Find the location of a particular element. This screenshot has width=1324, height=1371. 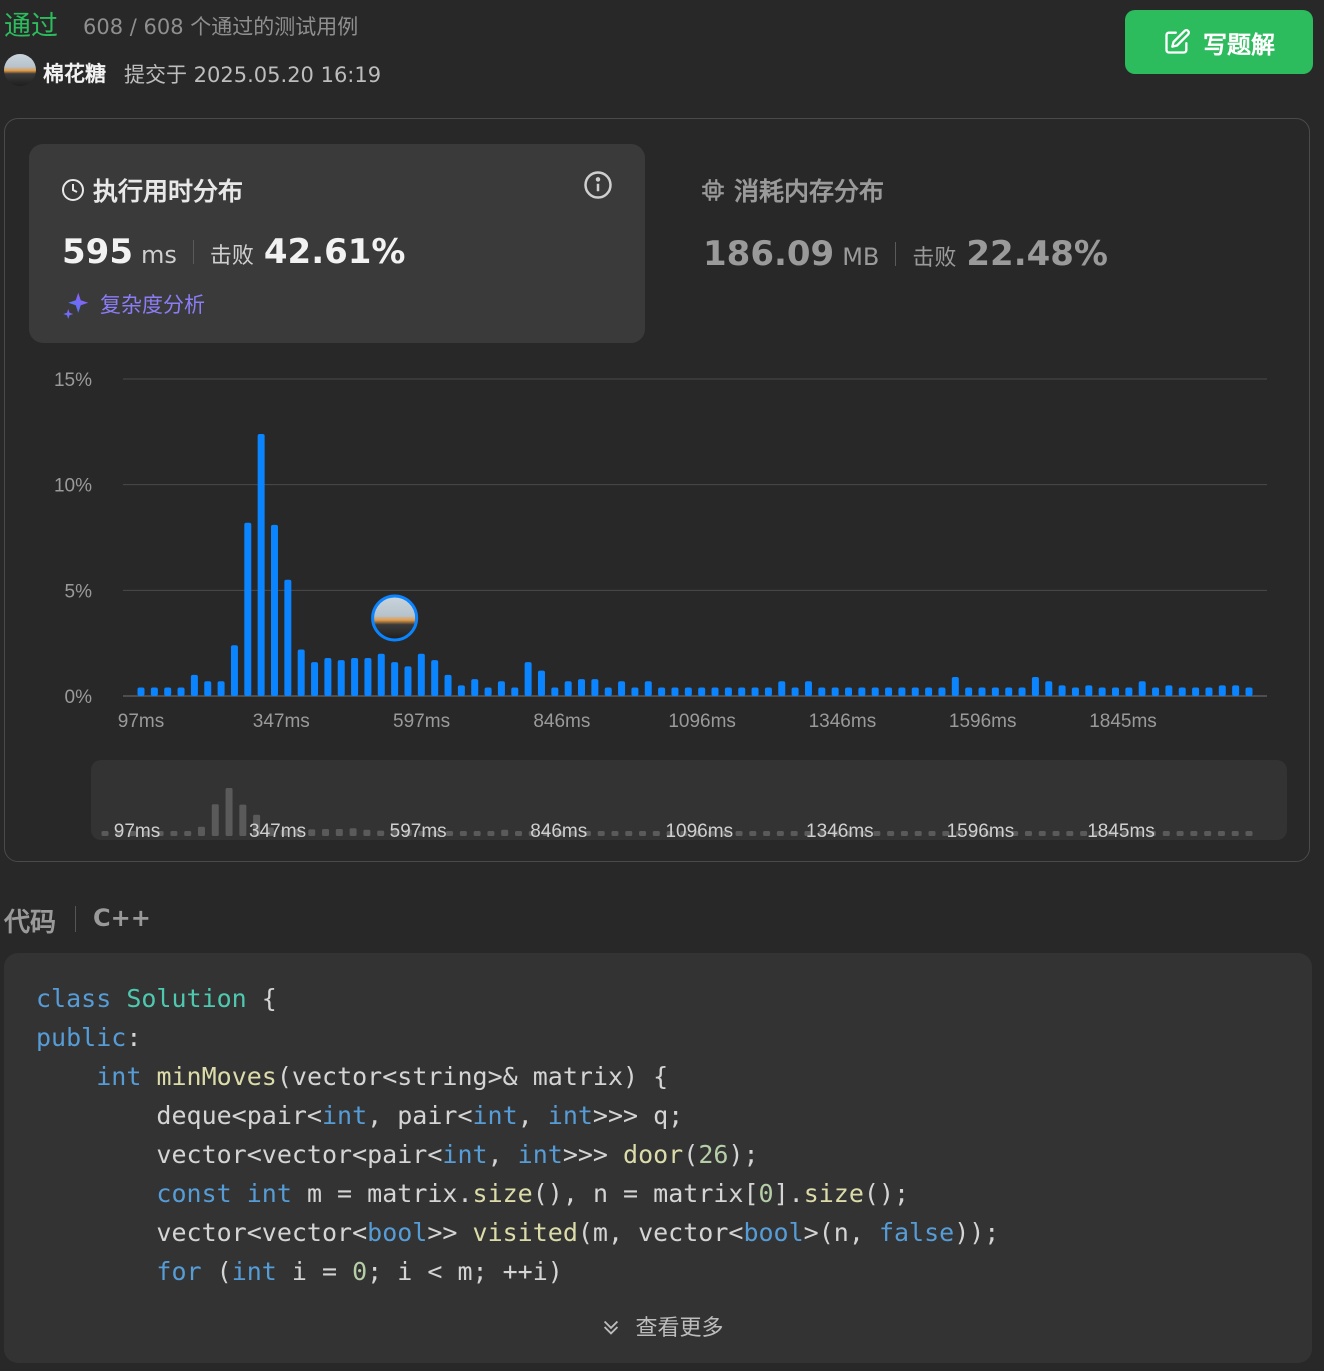

info-icon is located at coordinates (598, 185).